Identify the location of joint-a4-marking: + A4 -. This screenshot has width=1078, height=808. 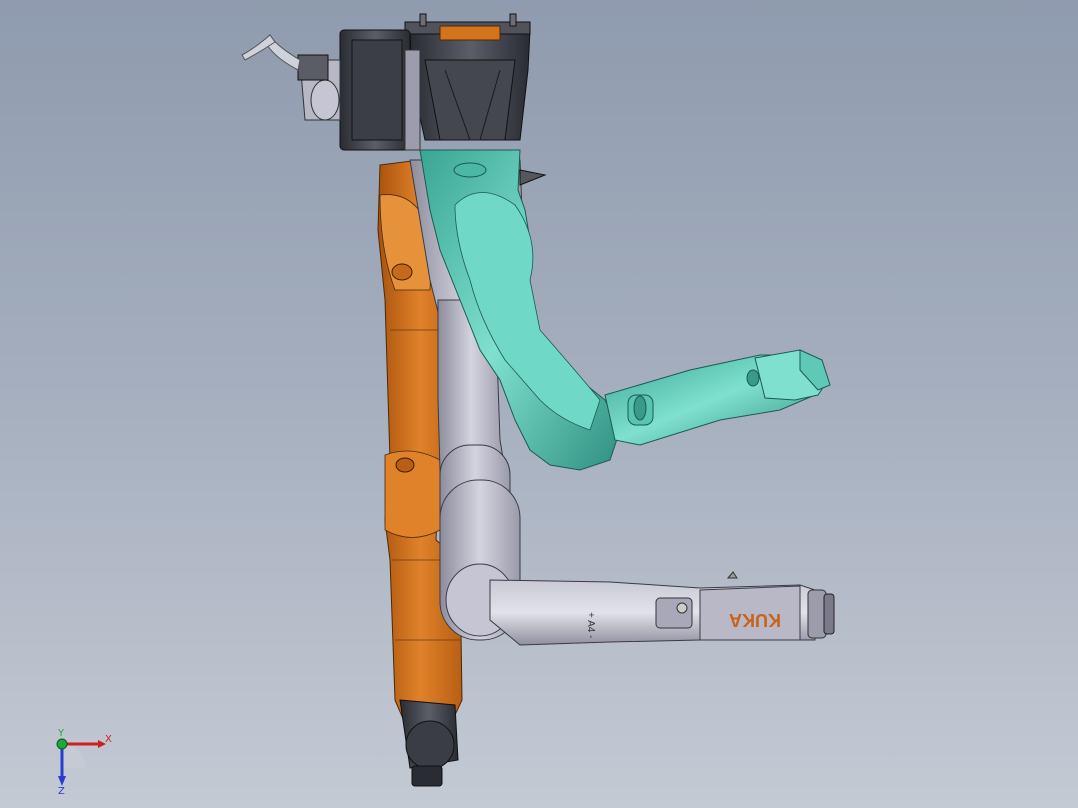
(590, 625).